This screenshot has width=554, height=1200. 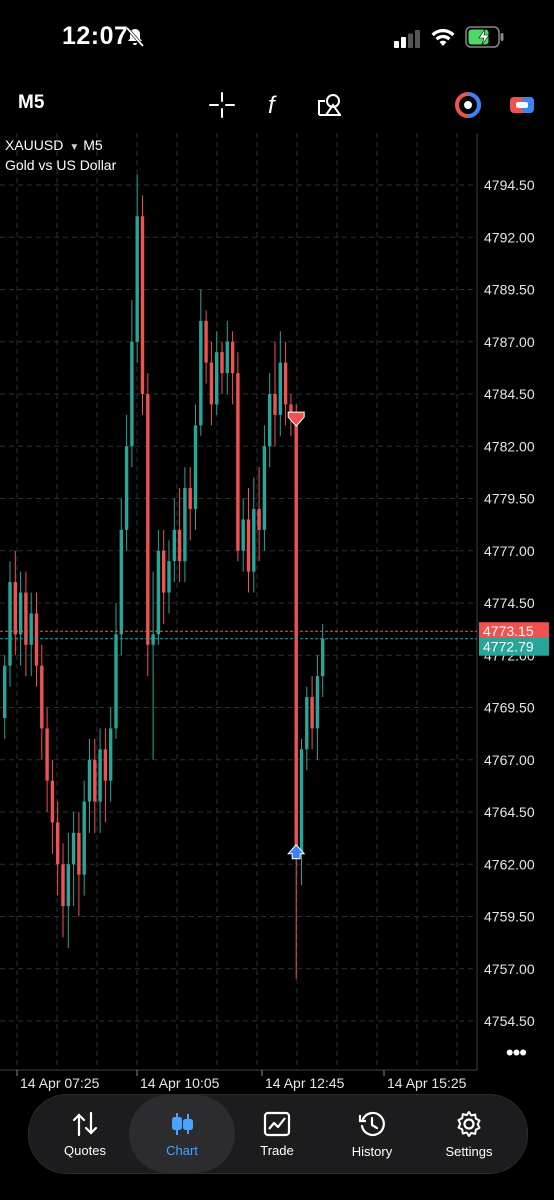 What do you see at coordinates (509, 499) in the screenshot?
I see `price-axis-label: 4779.50` at bounding box center [509, 499].